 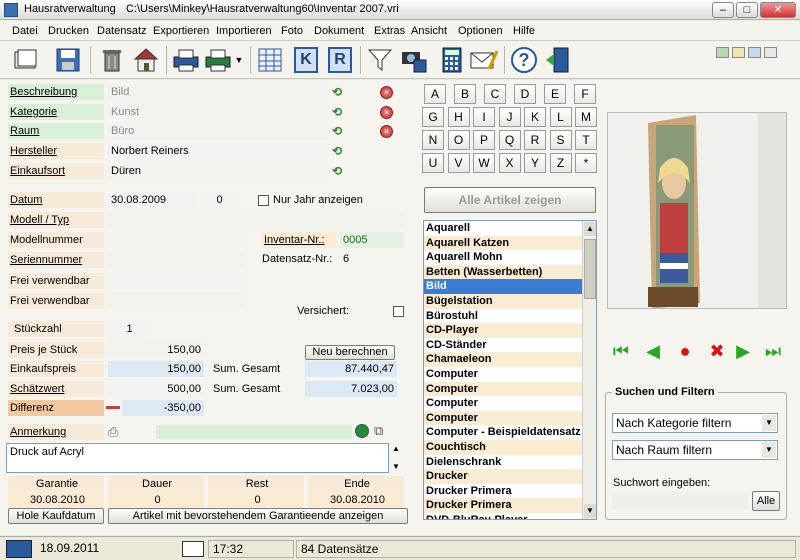 What do you see at coordinates (458, 163) in the screenshot?
I see `letter-button-v: V` at bounding box center [458, 163].